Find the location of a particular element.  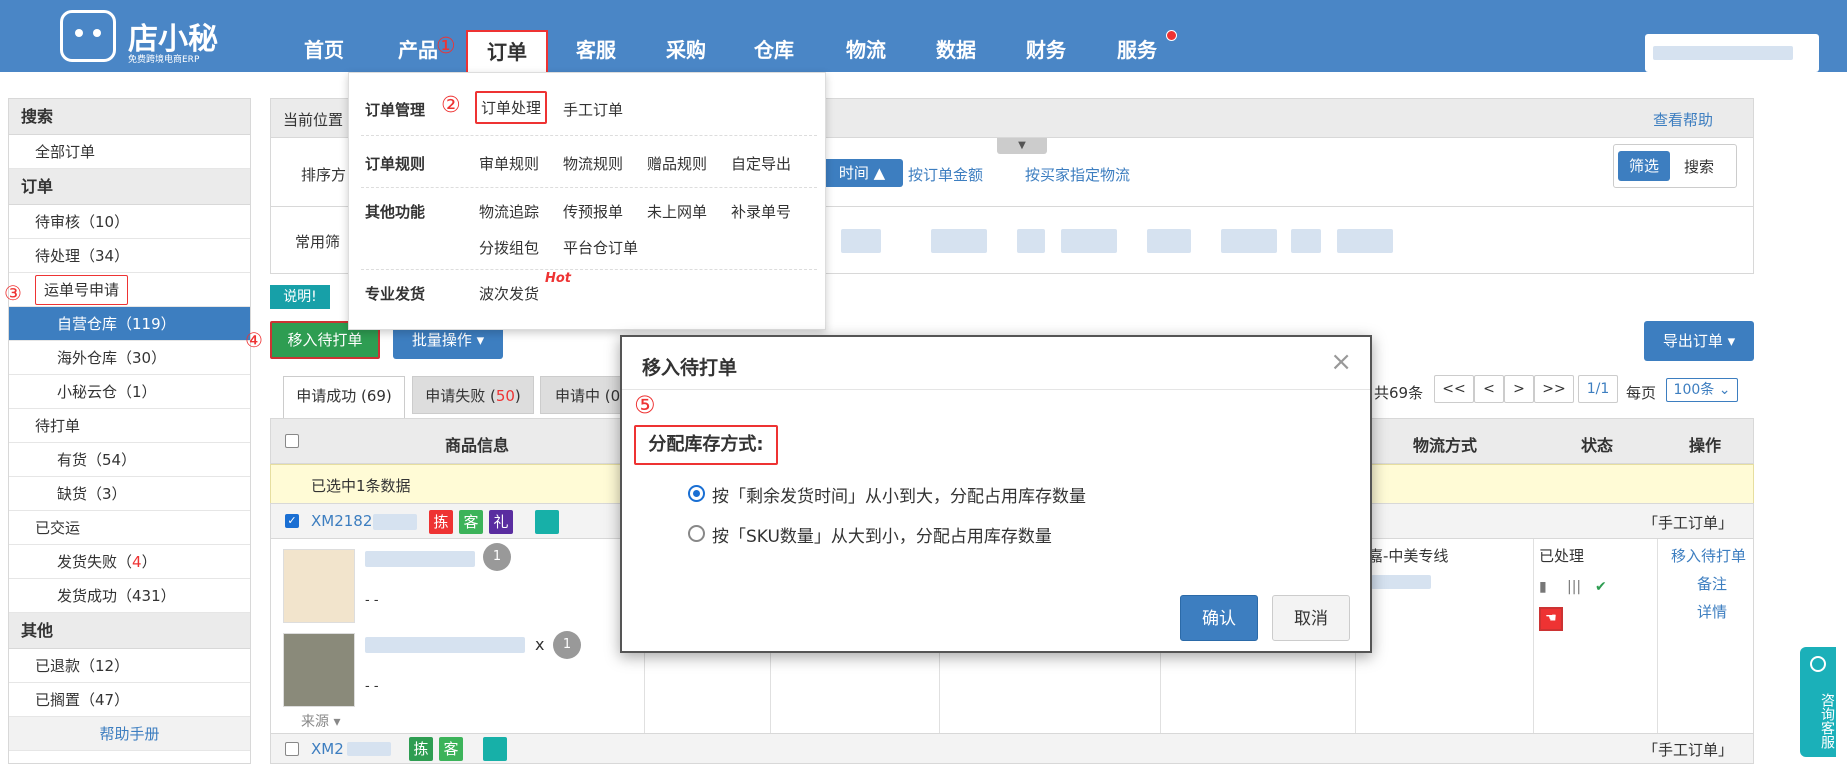

sidebar-item-on-hold: 已搁置（47） is located at coordinates (129, 700).